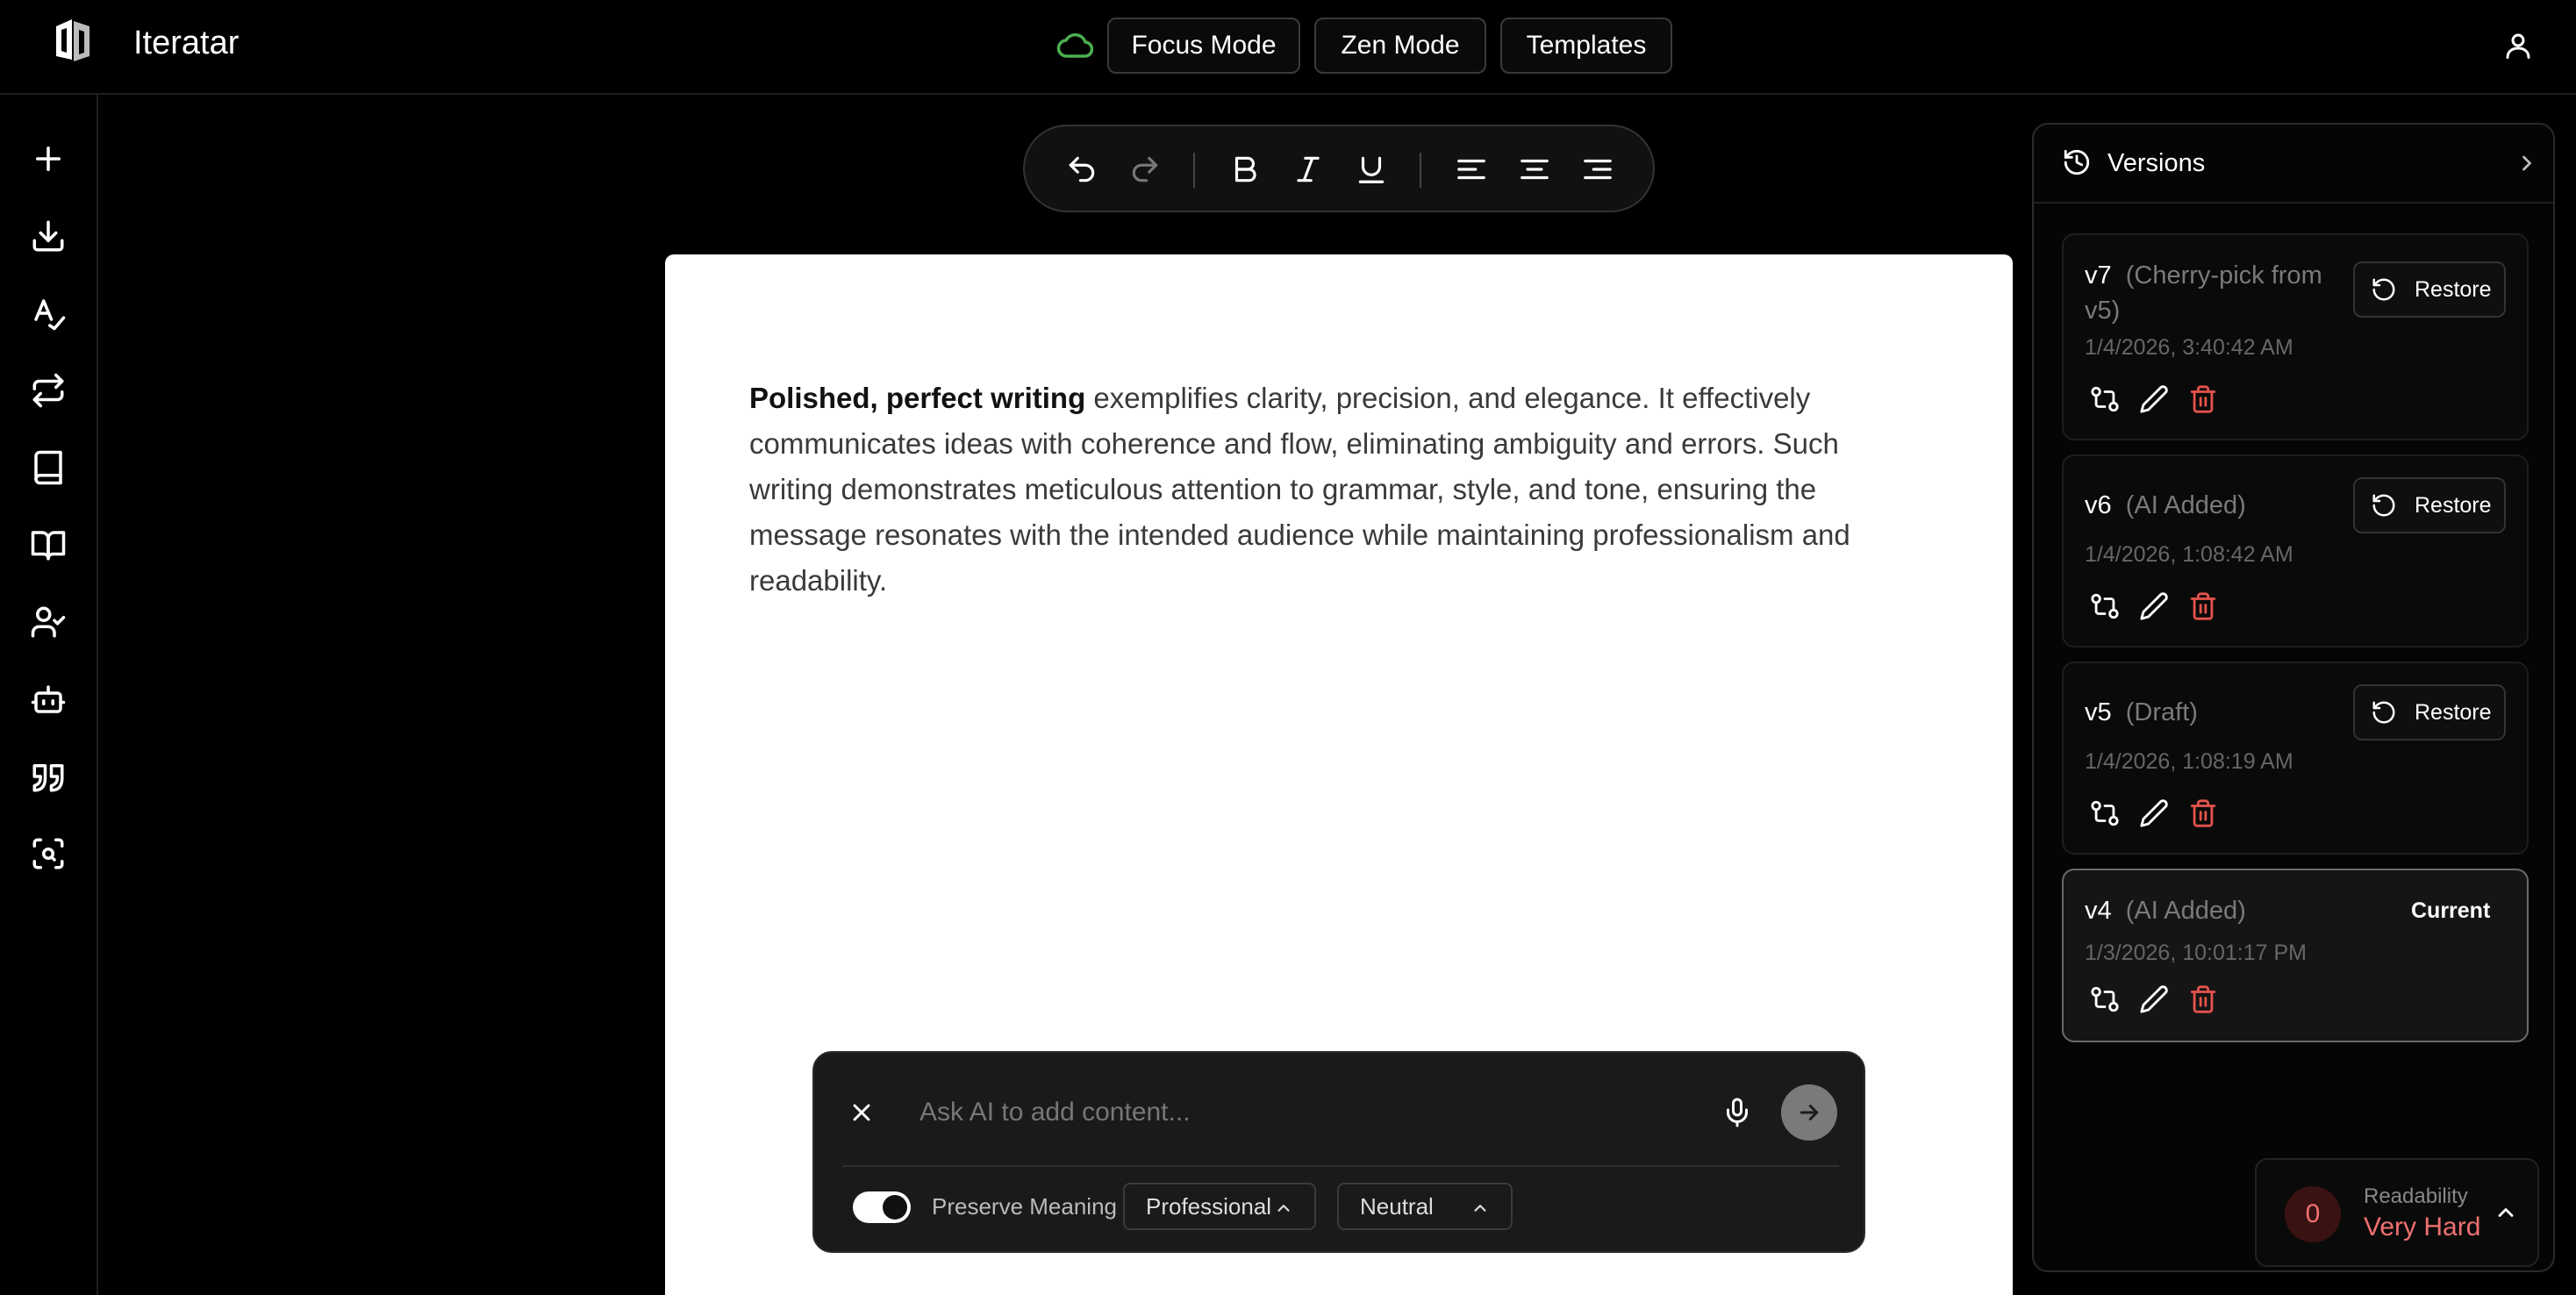  Describe the element at coordinates (2295, 758) in the screenshot. I see `version-card: v5 (Draft) 1/4/2026, 1:08:19 AM Restore` at that location.